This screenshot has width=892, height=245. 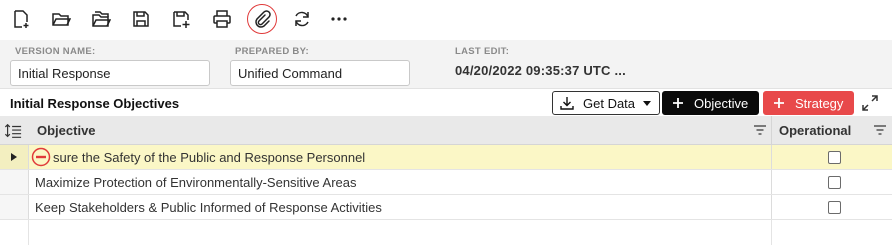 What do you see at coordinates (819, 103) in the screenshot?
I see `strategy-button-label: Strategy` at bounding box center [819, 103].